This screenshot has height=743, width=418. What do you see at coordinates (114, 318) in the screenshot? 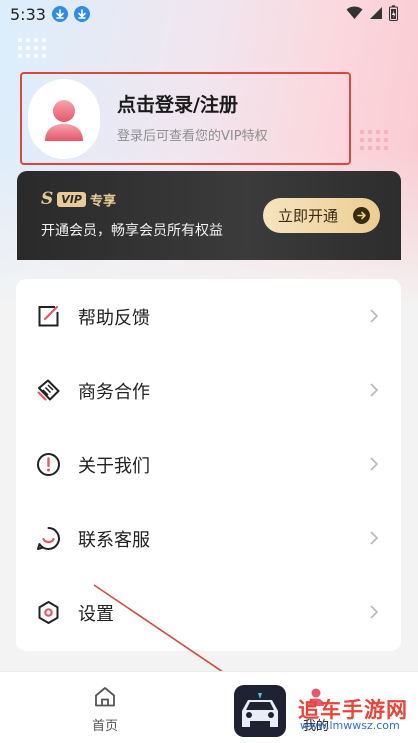
I see `menu-item-label: 帮助反馈` at bounding box center [114, 318].